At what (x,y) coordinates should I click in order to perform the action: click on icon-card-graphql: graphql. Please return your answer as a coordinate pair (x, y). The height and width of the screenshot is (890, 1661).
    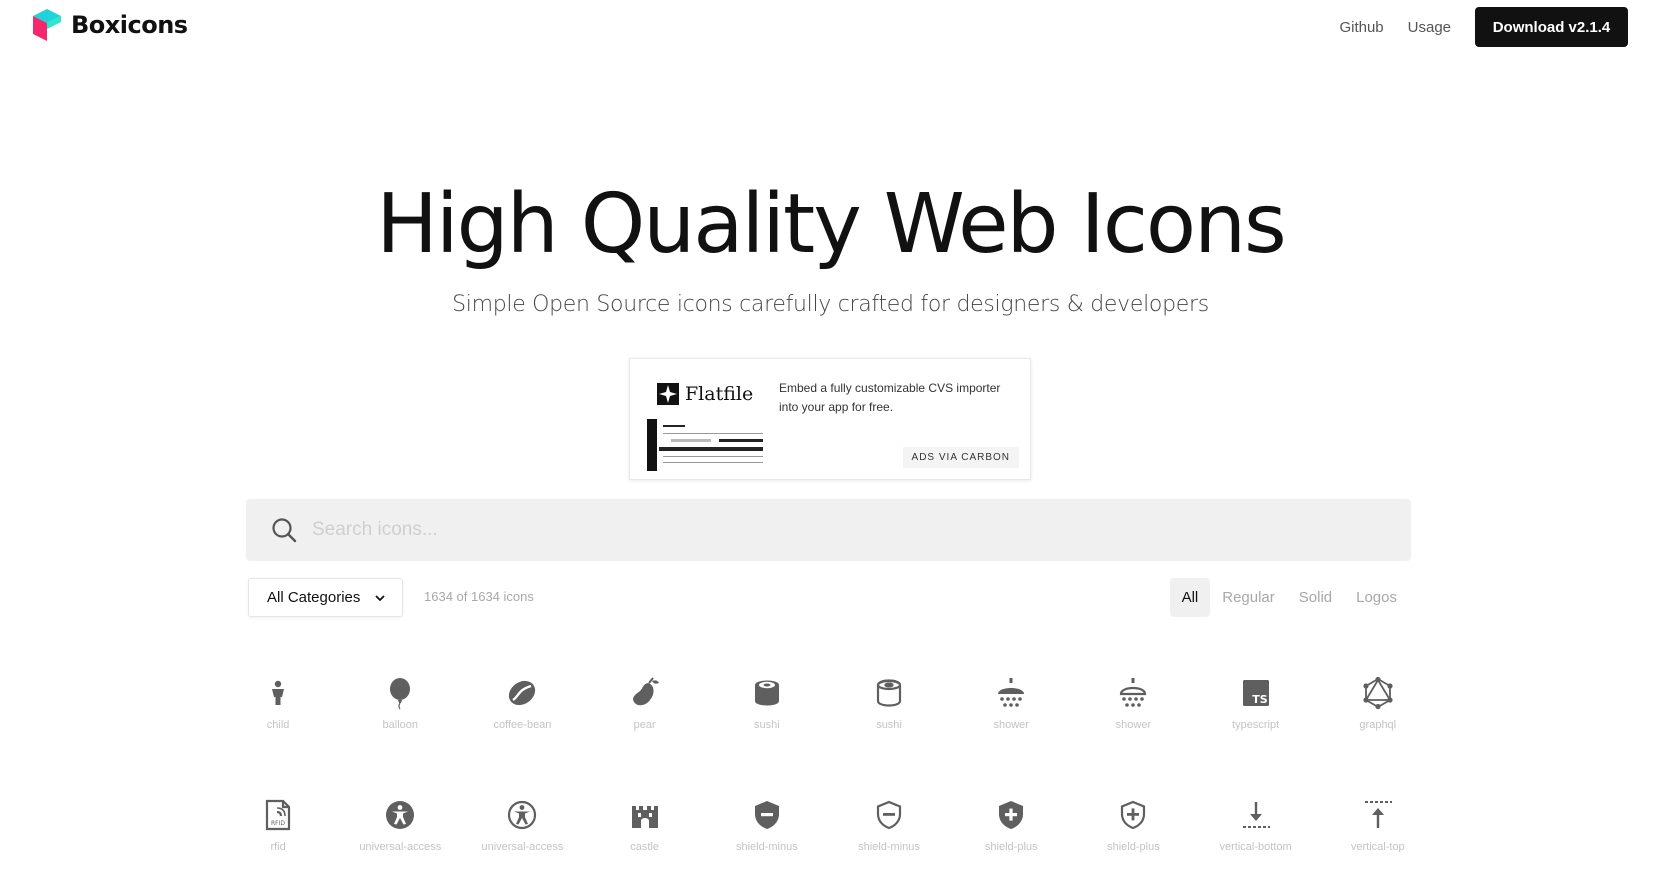
    Looking at the image, I should click on (1378, 729).